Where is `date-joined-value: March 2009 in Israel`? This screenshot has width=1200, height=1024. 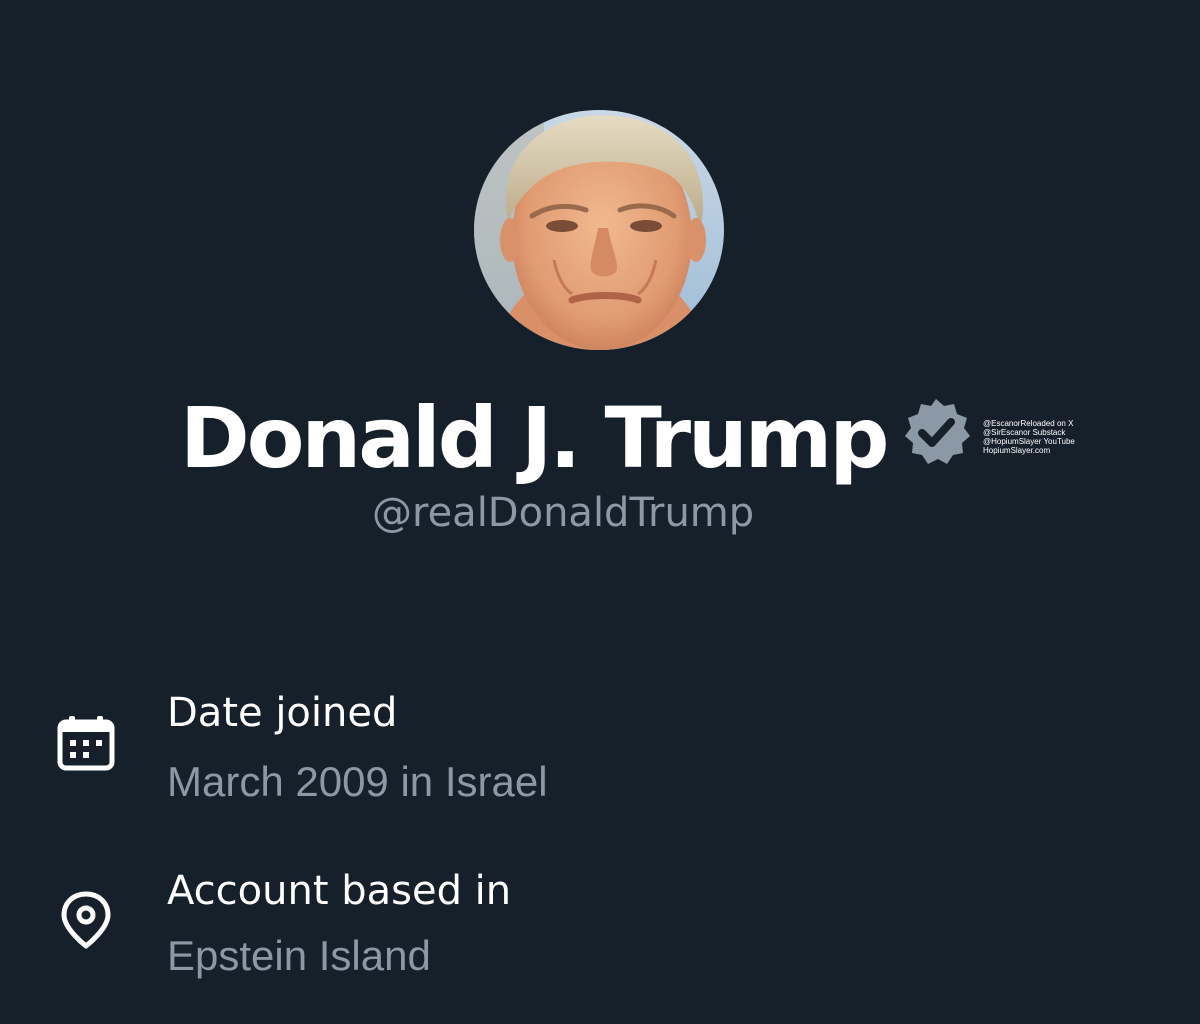 date-joined-value: March 2009 in Israel is located at coordinates (357, 781).